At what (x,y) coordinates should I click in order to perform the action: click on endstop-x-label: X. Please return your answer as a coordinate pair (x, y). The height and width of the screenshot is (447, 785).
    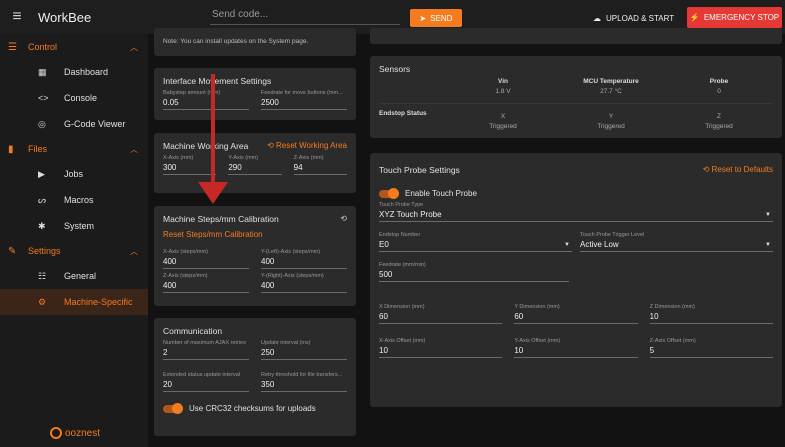
    Looking at the image, I should click on (503, 116).